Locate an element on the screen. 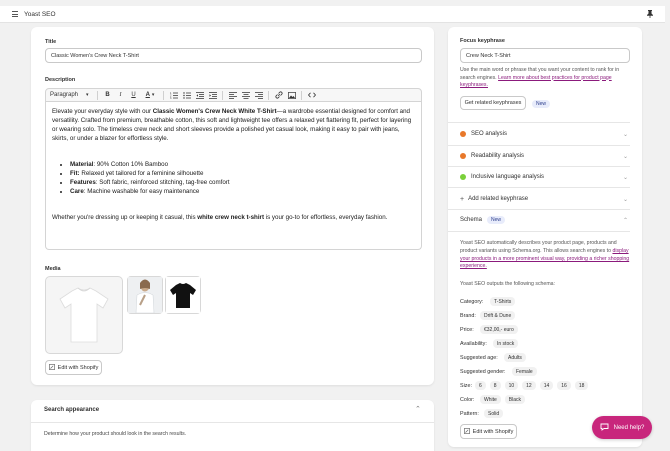 The width and height of the screenshot is (670, 451). menu-icon is located at coordinates (15, 14).